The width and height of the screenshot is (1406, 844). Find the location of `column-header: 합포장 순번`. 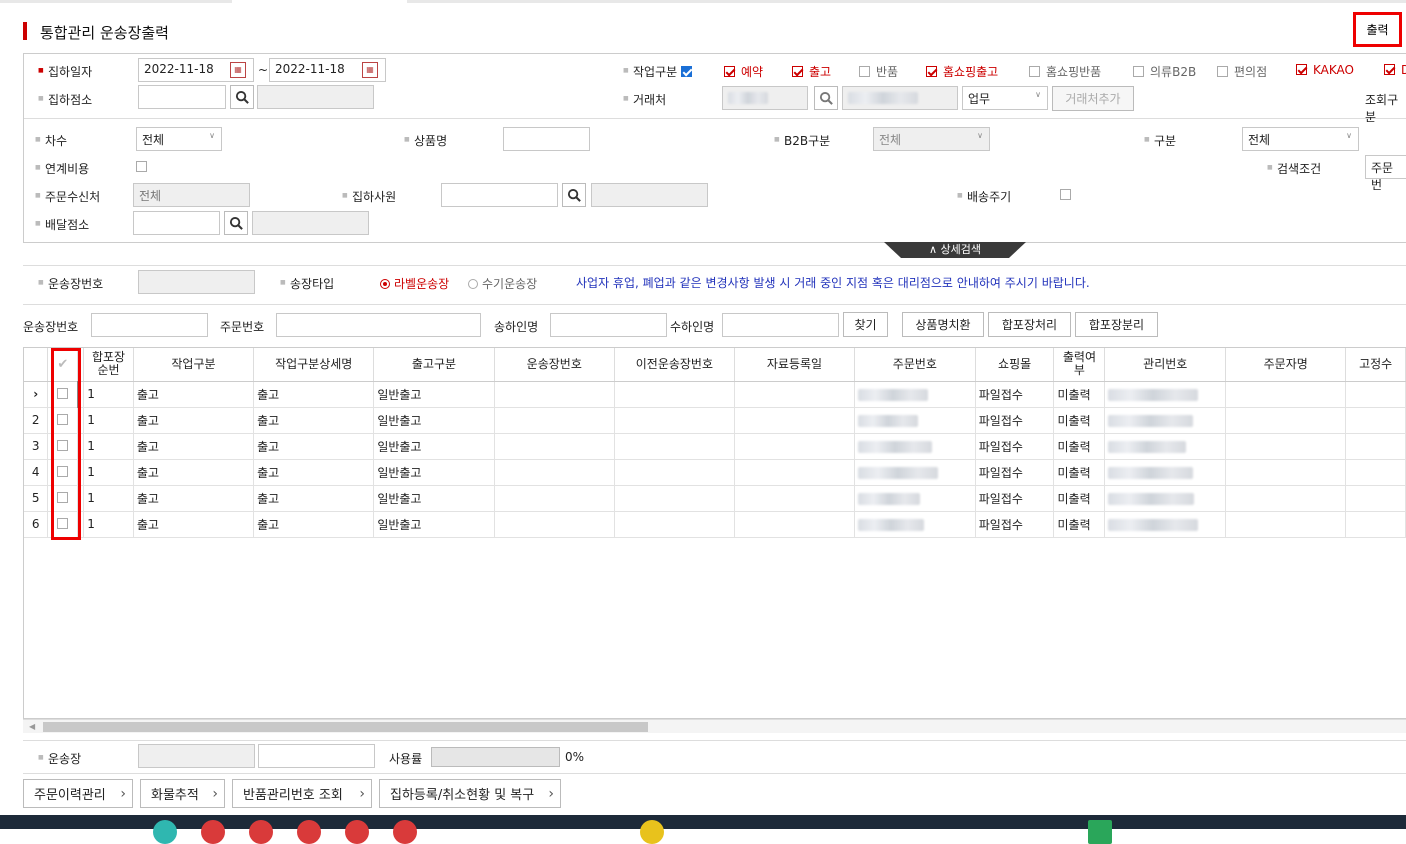

column-header: 합포장 순번 is located at coordinates (108, 365).